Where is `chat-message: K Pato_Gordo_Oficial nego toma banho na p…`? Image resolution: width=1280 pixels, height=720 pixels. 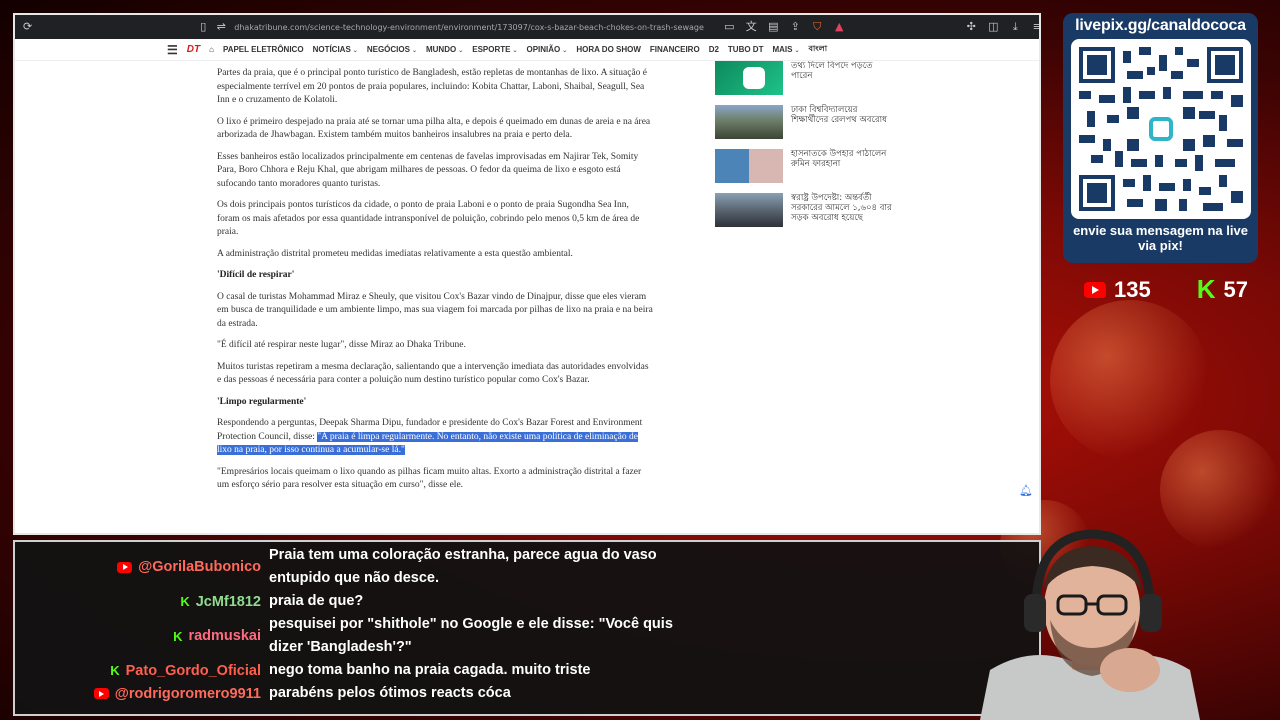 chat-message: K Pato_Gordo_Oficial nego toma banho na p… is located at coordinates (348, 670).